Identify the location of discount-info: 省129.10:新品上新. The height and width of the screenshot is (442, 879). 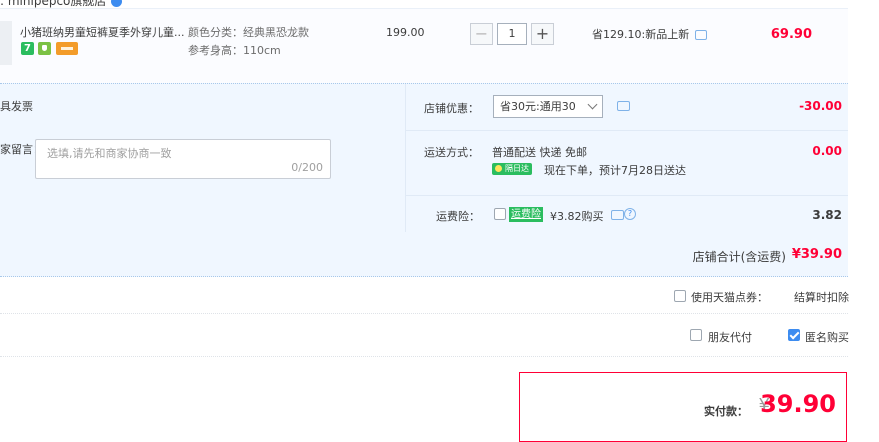
(650, 34).